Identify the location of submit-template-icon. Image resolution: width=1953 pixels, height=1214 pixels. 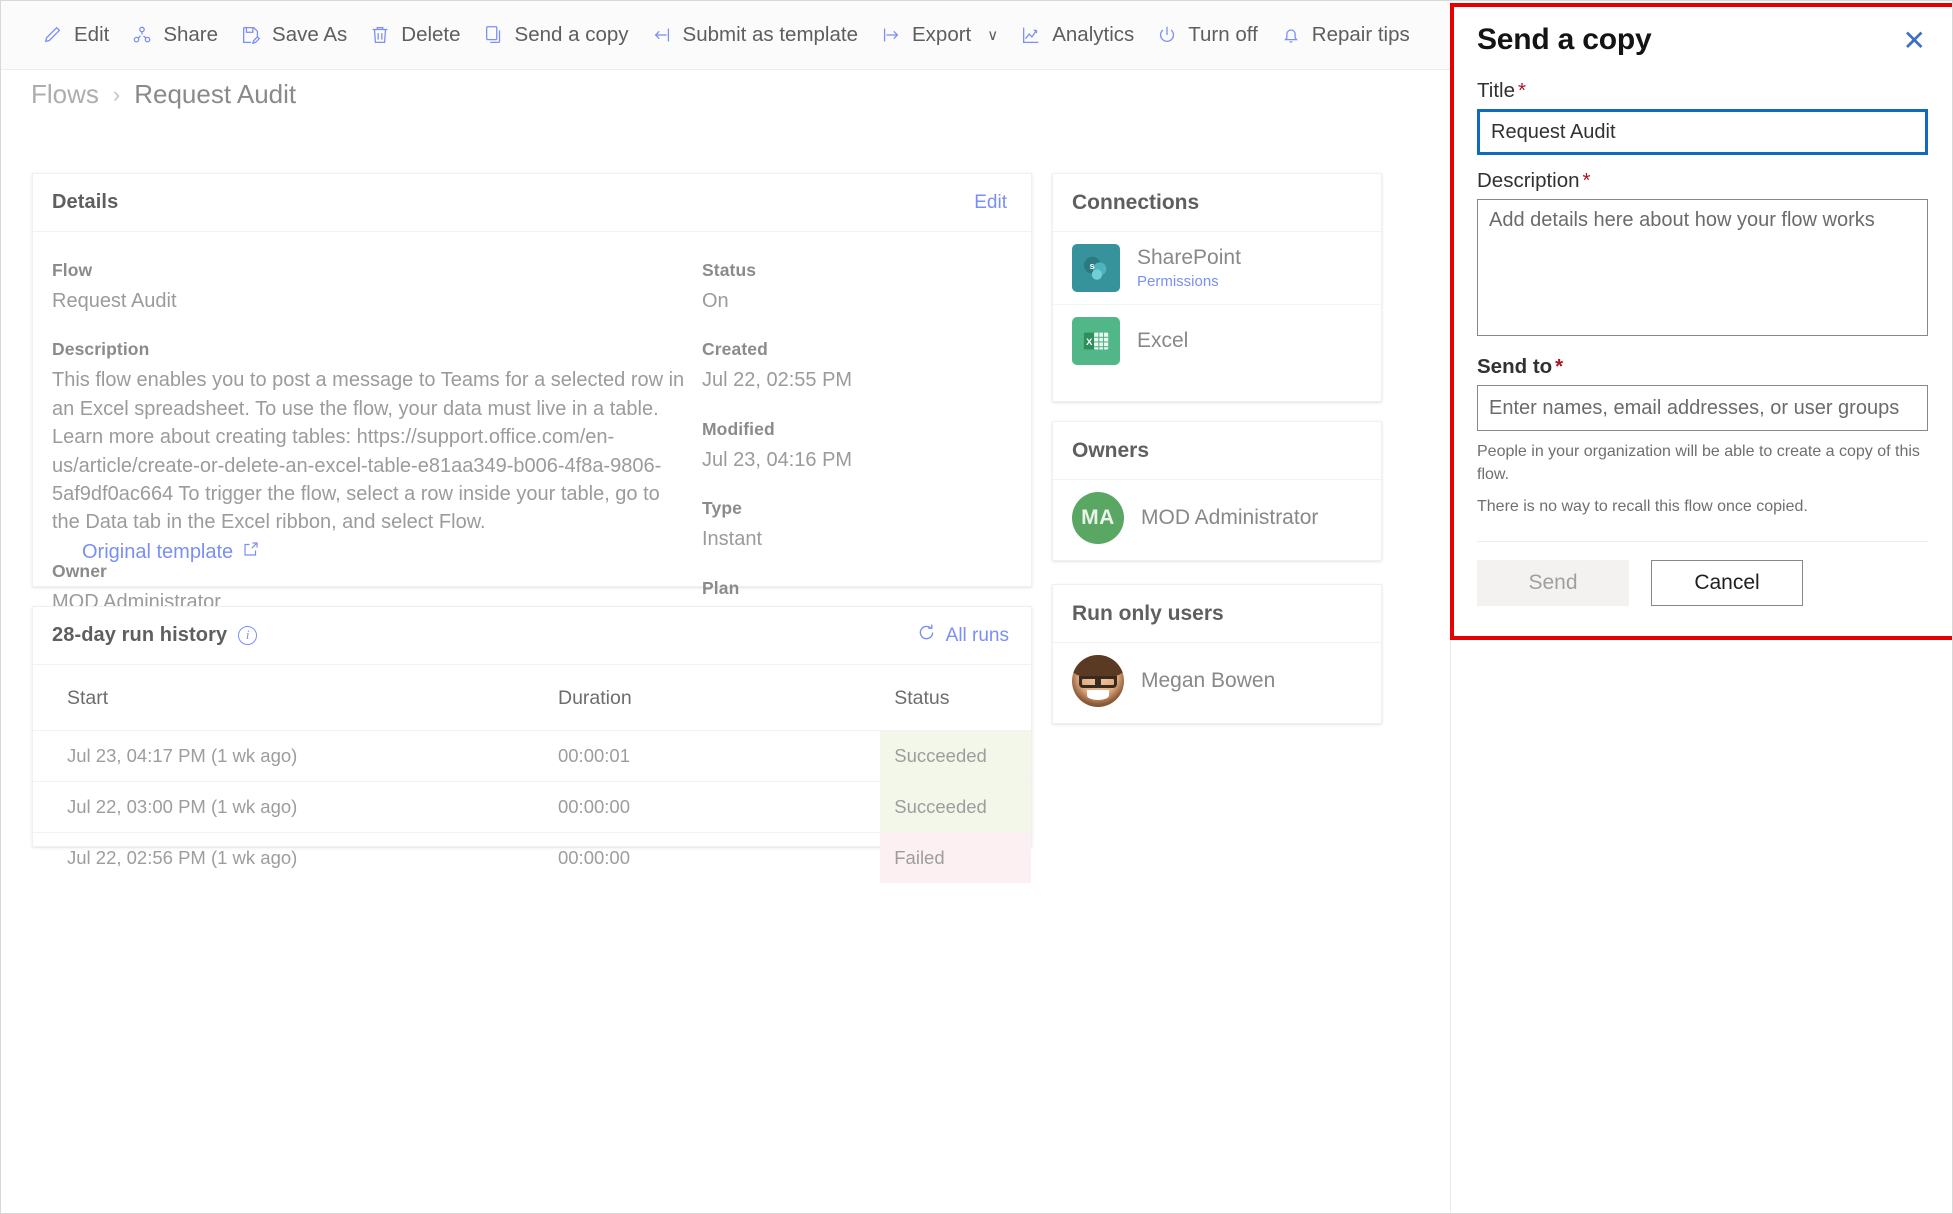
(662, 35).